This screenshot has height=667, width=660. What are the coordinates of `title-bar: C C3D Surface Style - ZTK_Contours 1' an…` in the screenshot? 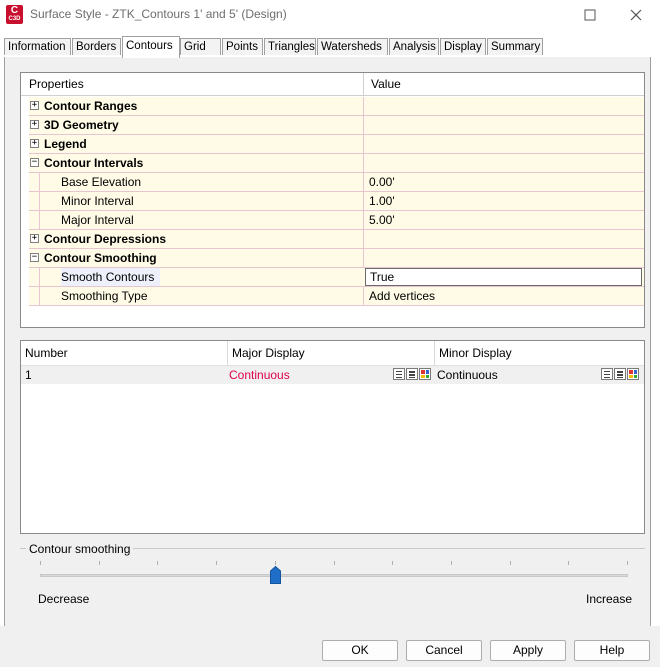 It's located at (330, 15).